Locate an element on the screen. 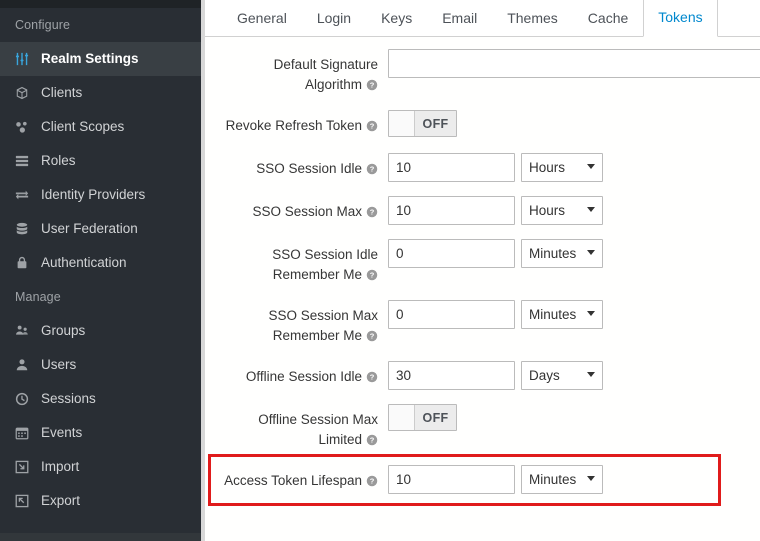 This screenshot has height=541, width=760. input-sso-session-idle is located at coordinates (451, 167).